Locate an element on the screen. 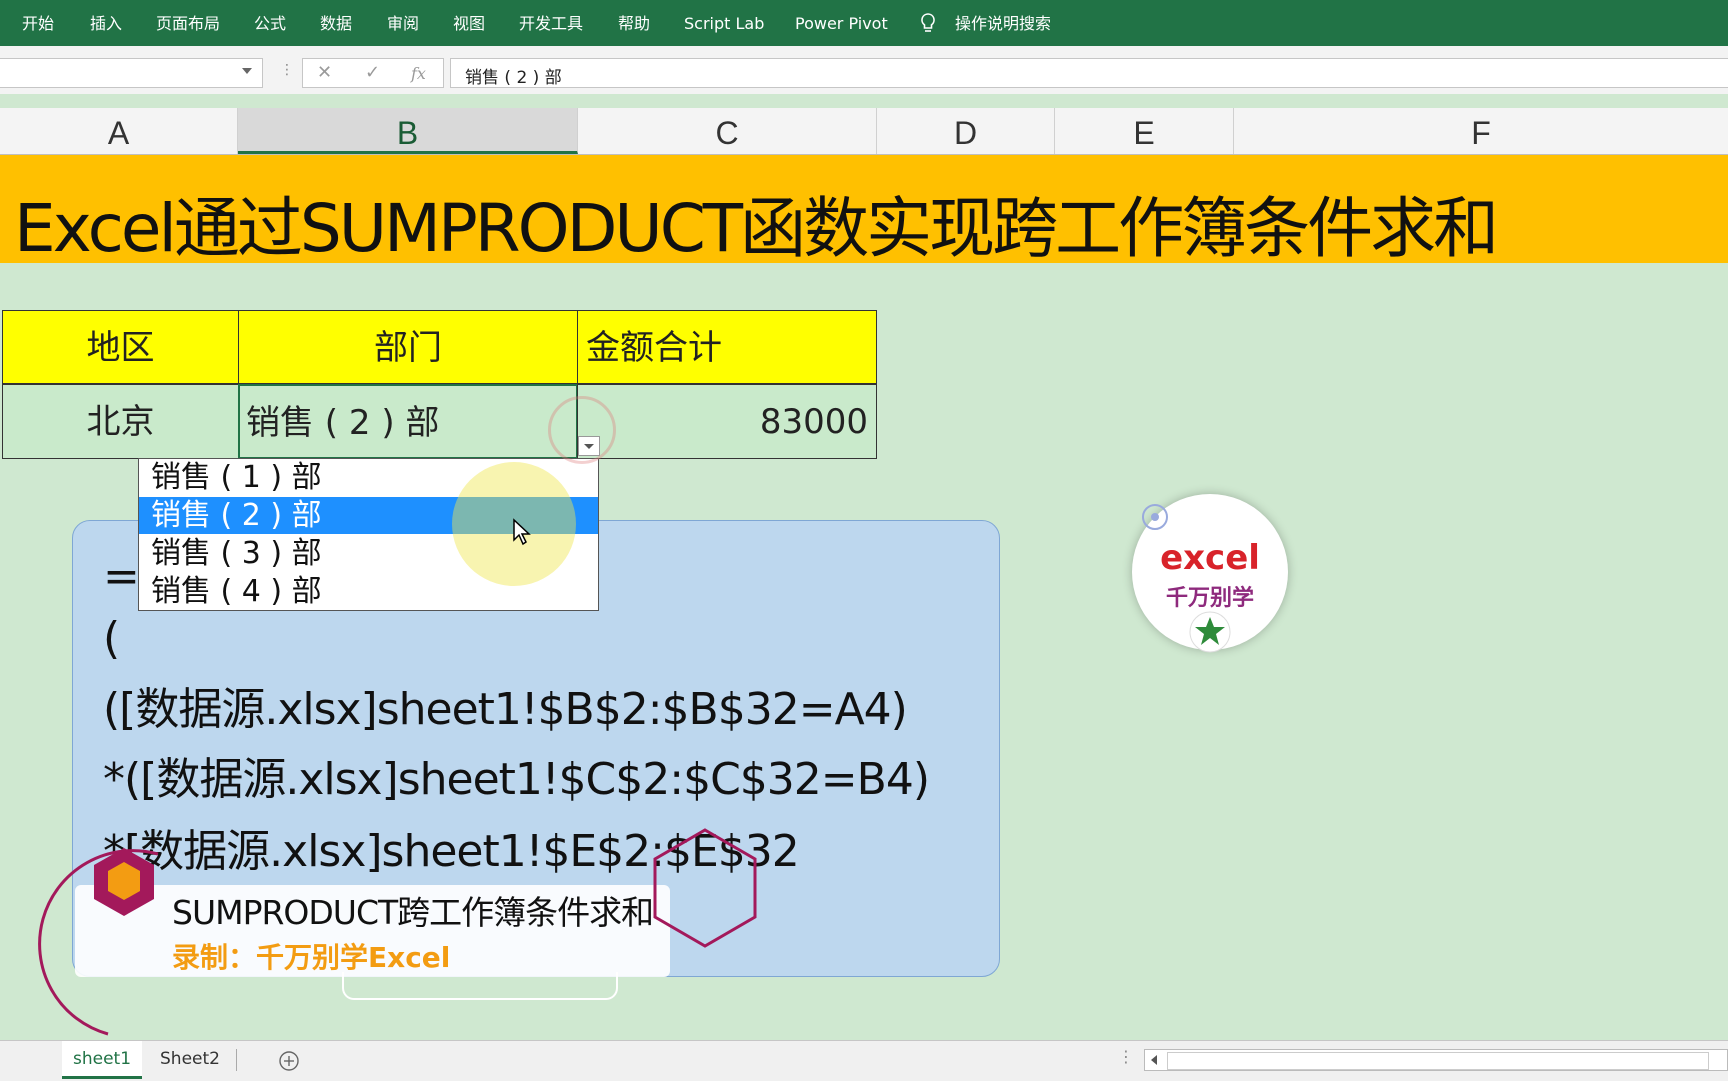  sparkle-icon is located at coordinates (1155, 517).